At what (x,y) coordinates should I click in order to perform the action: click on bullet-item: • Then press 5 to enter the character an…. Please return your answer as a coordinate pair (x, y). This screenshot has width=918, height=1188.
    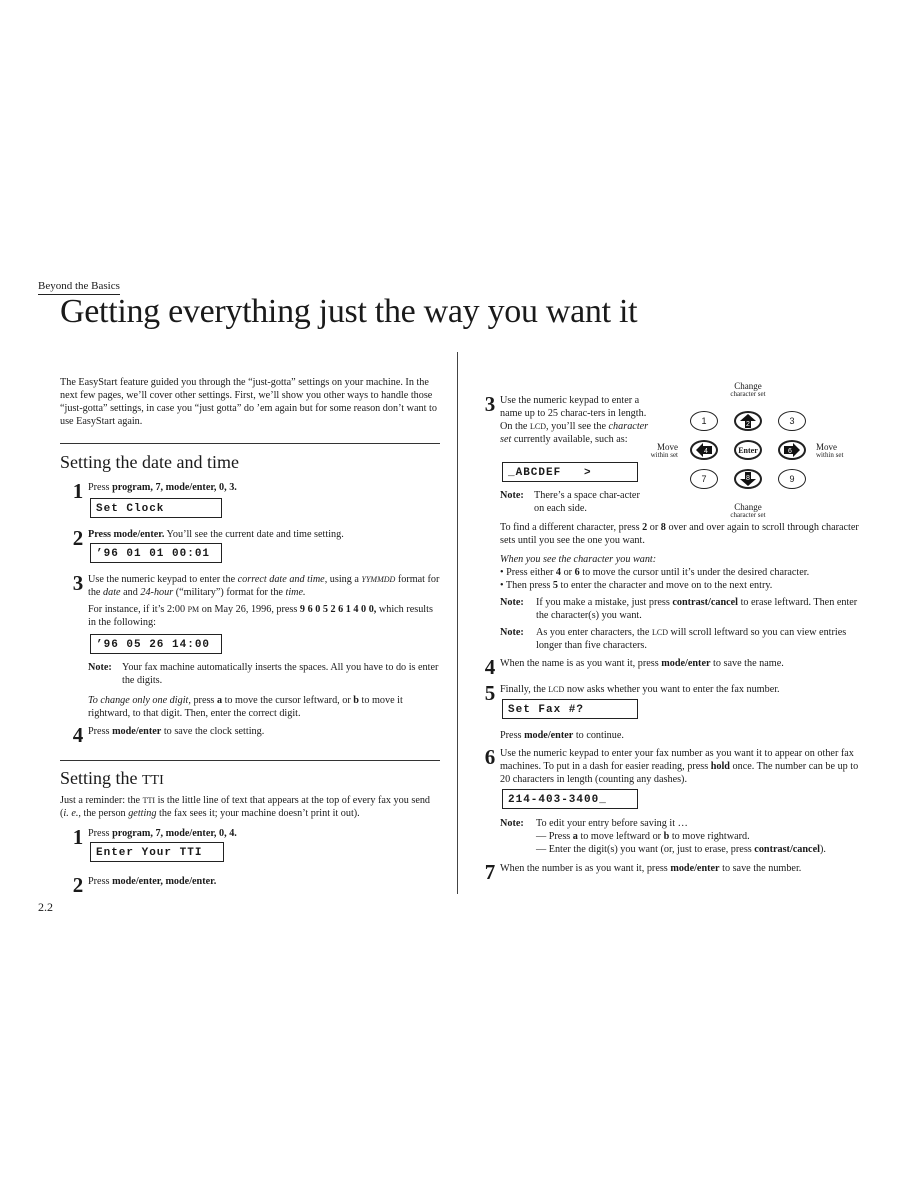
    Looking at the image, I should click on (636, 585).